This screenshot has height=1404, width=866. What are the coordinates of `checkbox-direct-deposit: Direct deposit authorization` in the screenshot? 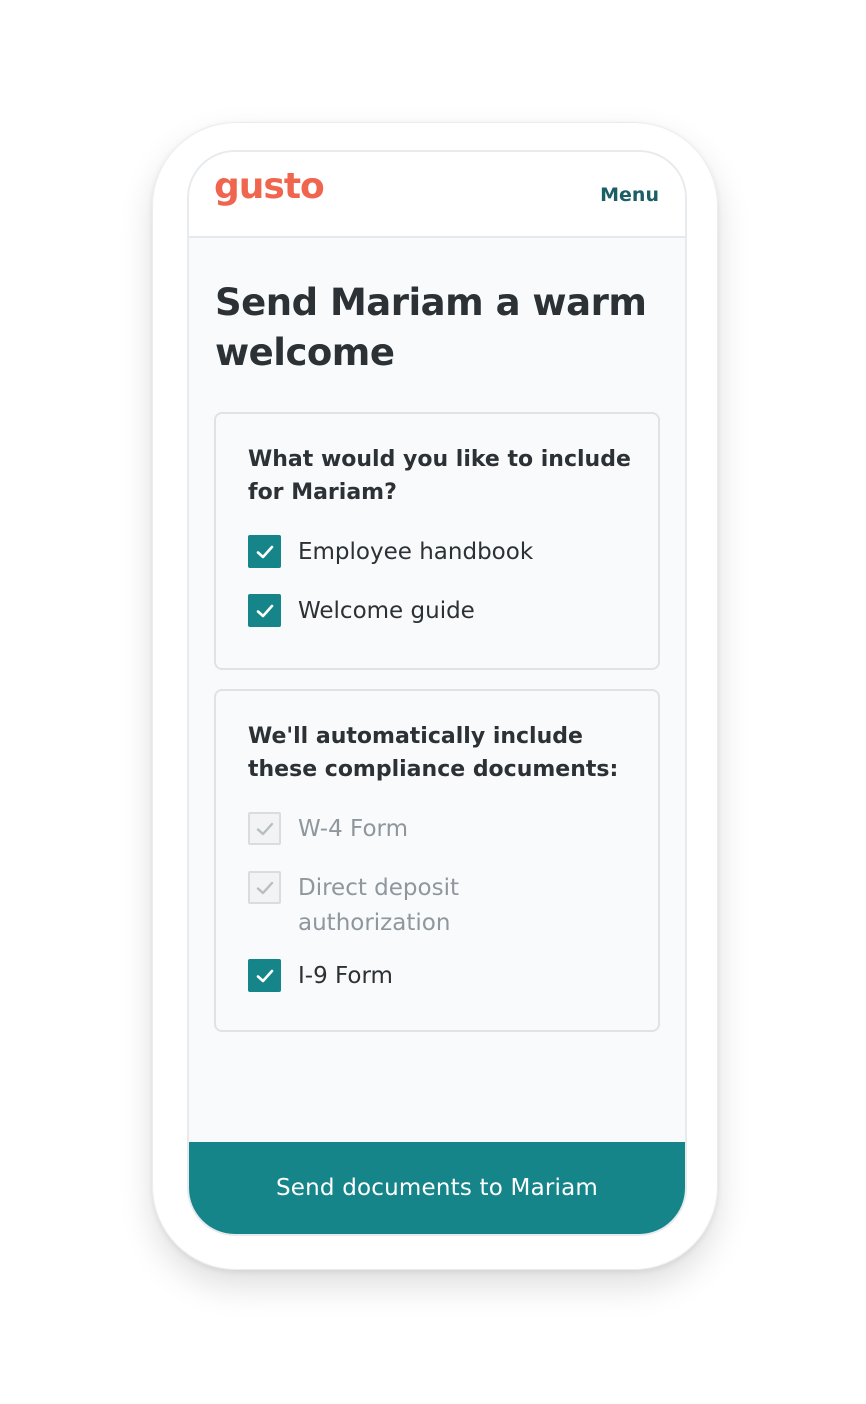 It's located at (413, 906).